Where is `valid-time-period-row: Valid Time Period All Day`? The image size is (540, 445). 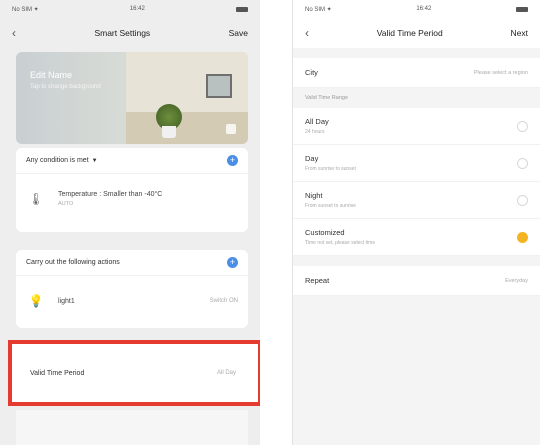 valid-time-period-row: Valid Time Period All Day is located at coordinates (134, 373).